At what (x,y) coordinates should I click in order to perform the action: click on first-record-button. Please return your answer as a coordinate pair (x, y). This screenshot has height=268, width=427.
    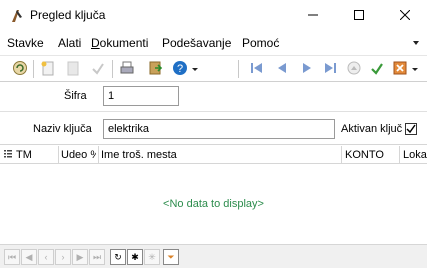
    Looking at the image, I should click on (257, 69).